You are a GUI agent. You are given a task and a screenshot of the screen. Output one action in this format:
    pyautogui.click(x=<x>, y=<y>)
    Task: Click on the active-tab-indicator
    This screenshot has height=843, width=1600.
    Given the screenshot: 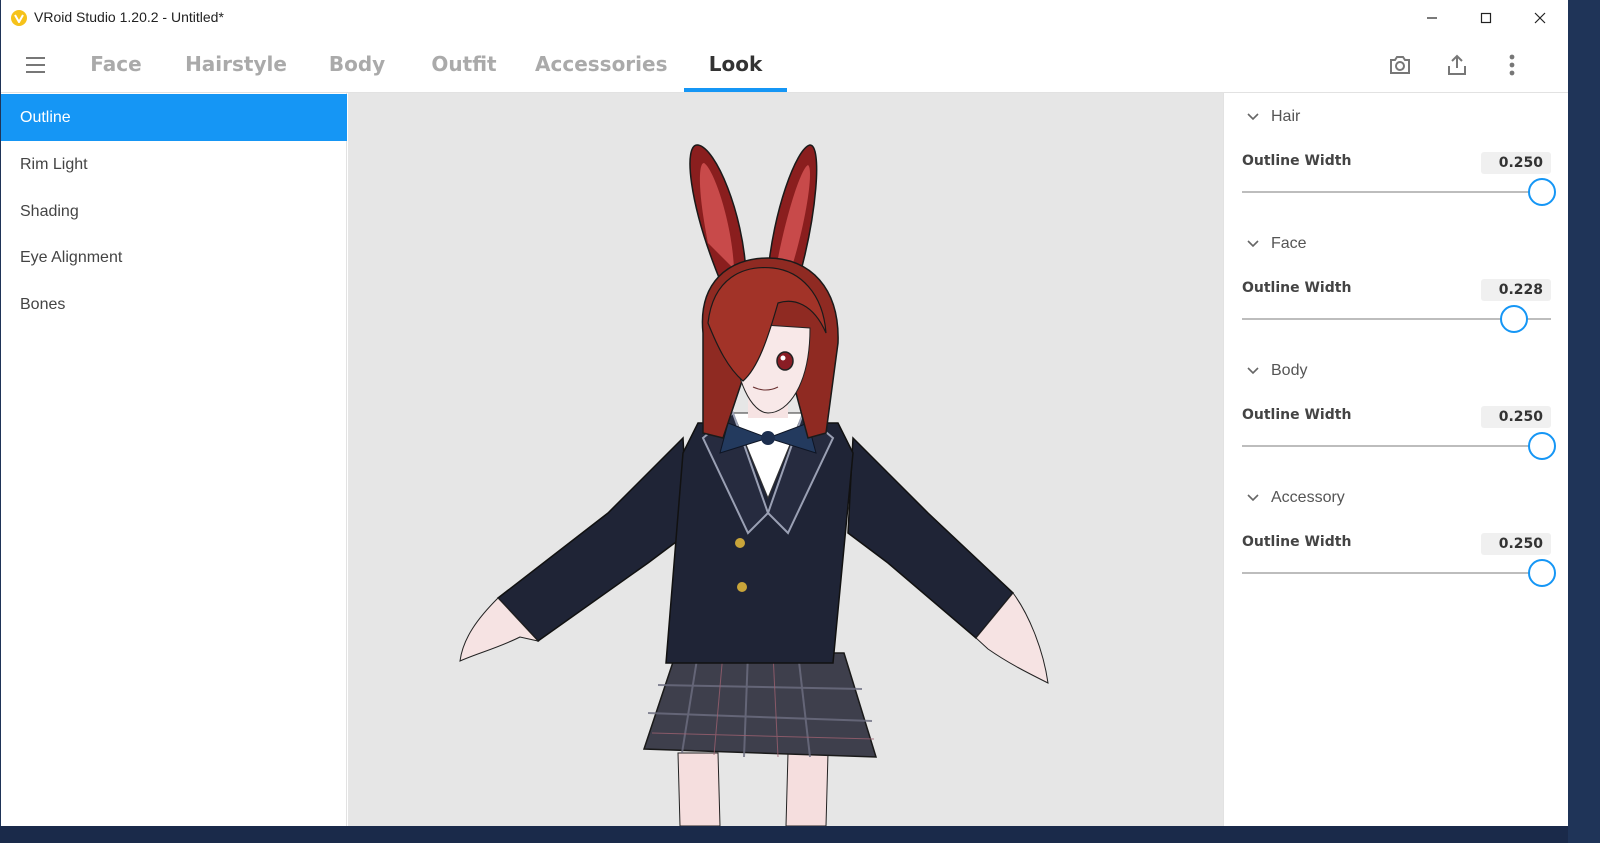 What is the action you would take?
    pyautogui.click(x=735, y=90)
    